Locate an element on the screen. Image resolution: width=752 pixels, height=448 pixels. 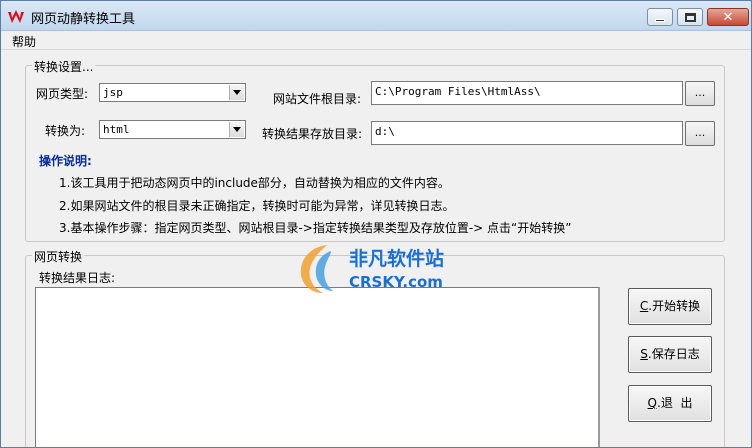
app-logo-icon is located at coordinates (16, 16).